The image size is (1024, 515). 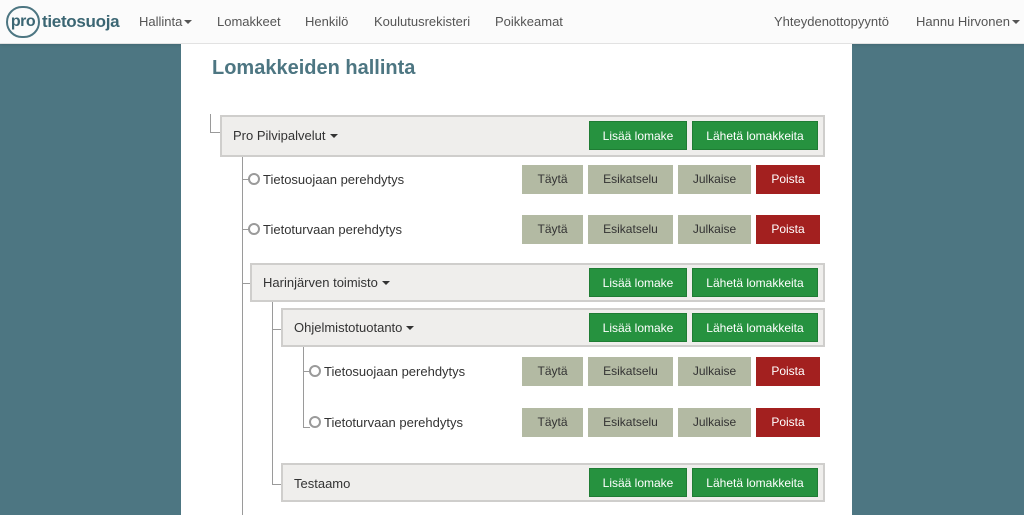 I want to click on logo: pro tietosuoja, so click(x=63, y=22).